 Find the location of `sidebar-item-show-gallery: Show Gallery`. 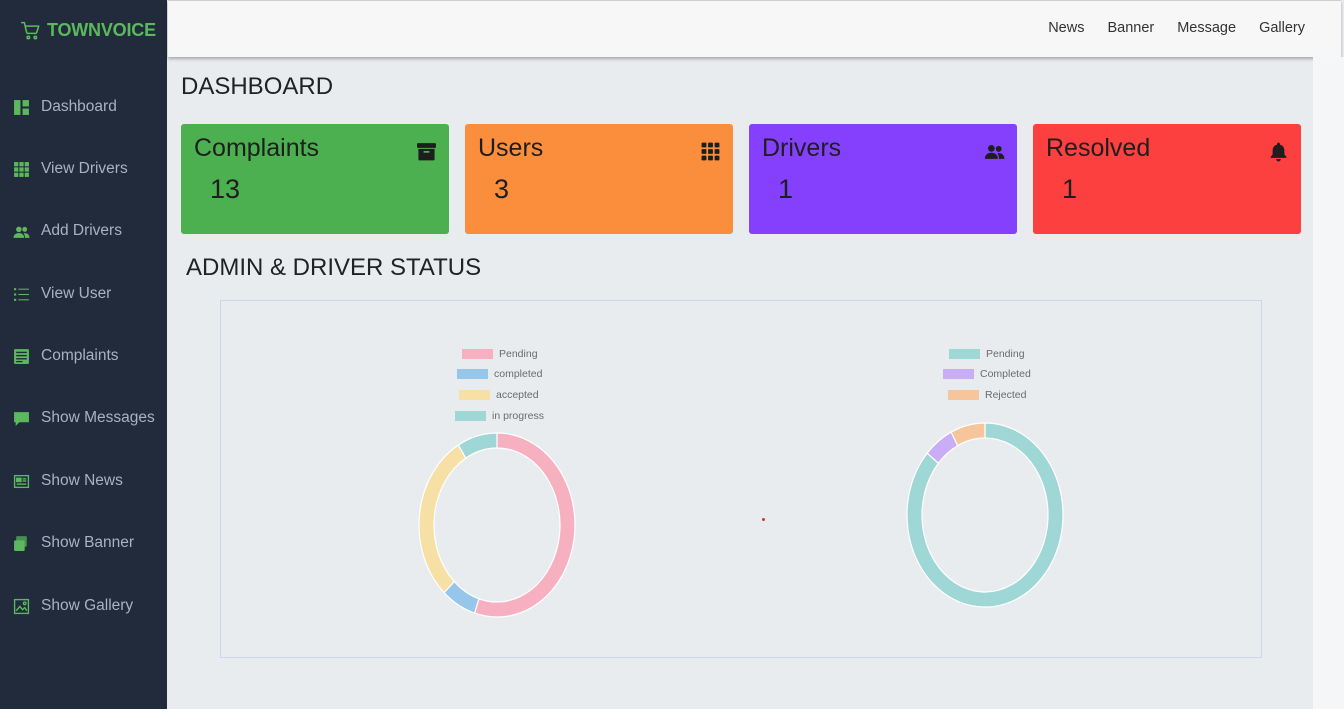

sidebar-item-show-gallery: Show Gallery is located at coordinates (73, 606).